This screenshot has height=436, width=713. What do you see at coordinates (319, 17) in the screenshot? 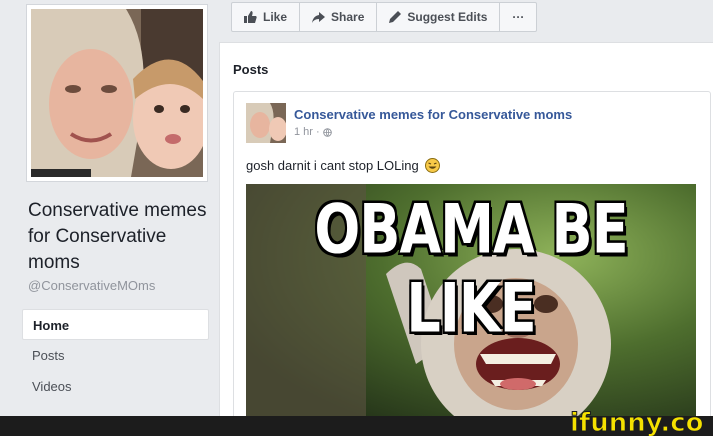
I see `share-arrow-icon` at bounding box center [319, 17].